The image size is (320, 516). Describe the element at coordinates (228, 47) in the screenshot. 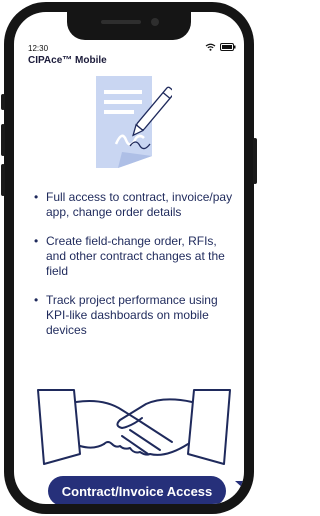

I see `battery-icon` at that location.